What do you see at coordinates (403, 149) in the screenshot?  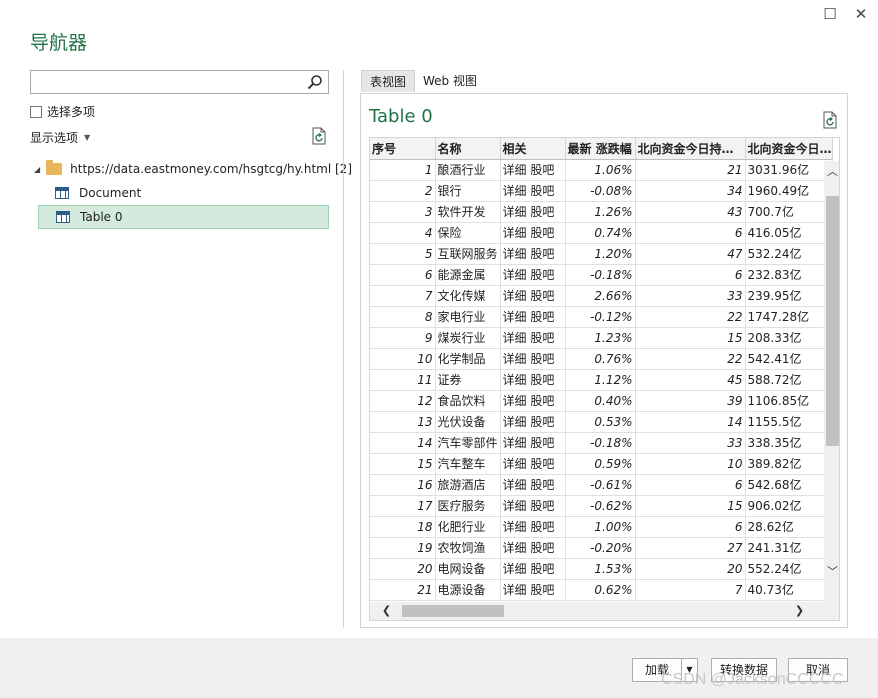 I see `column-header: 序号` at bounding box center [403, 149].